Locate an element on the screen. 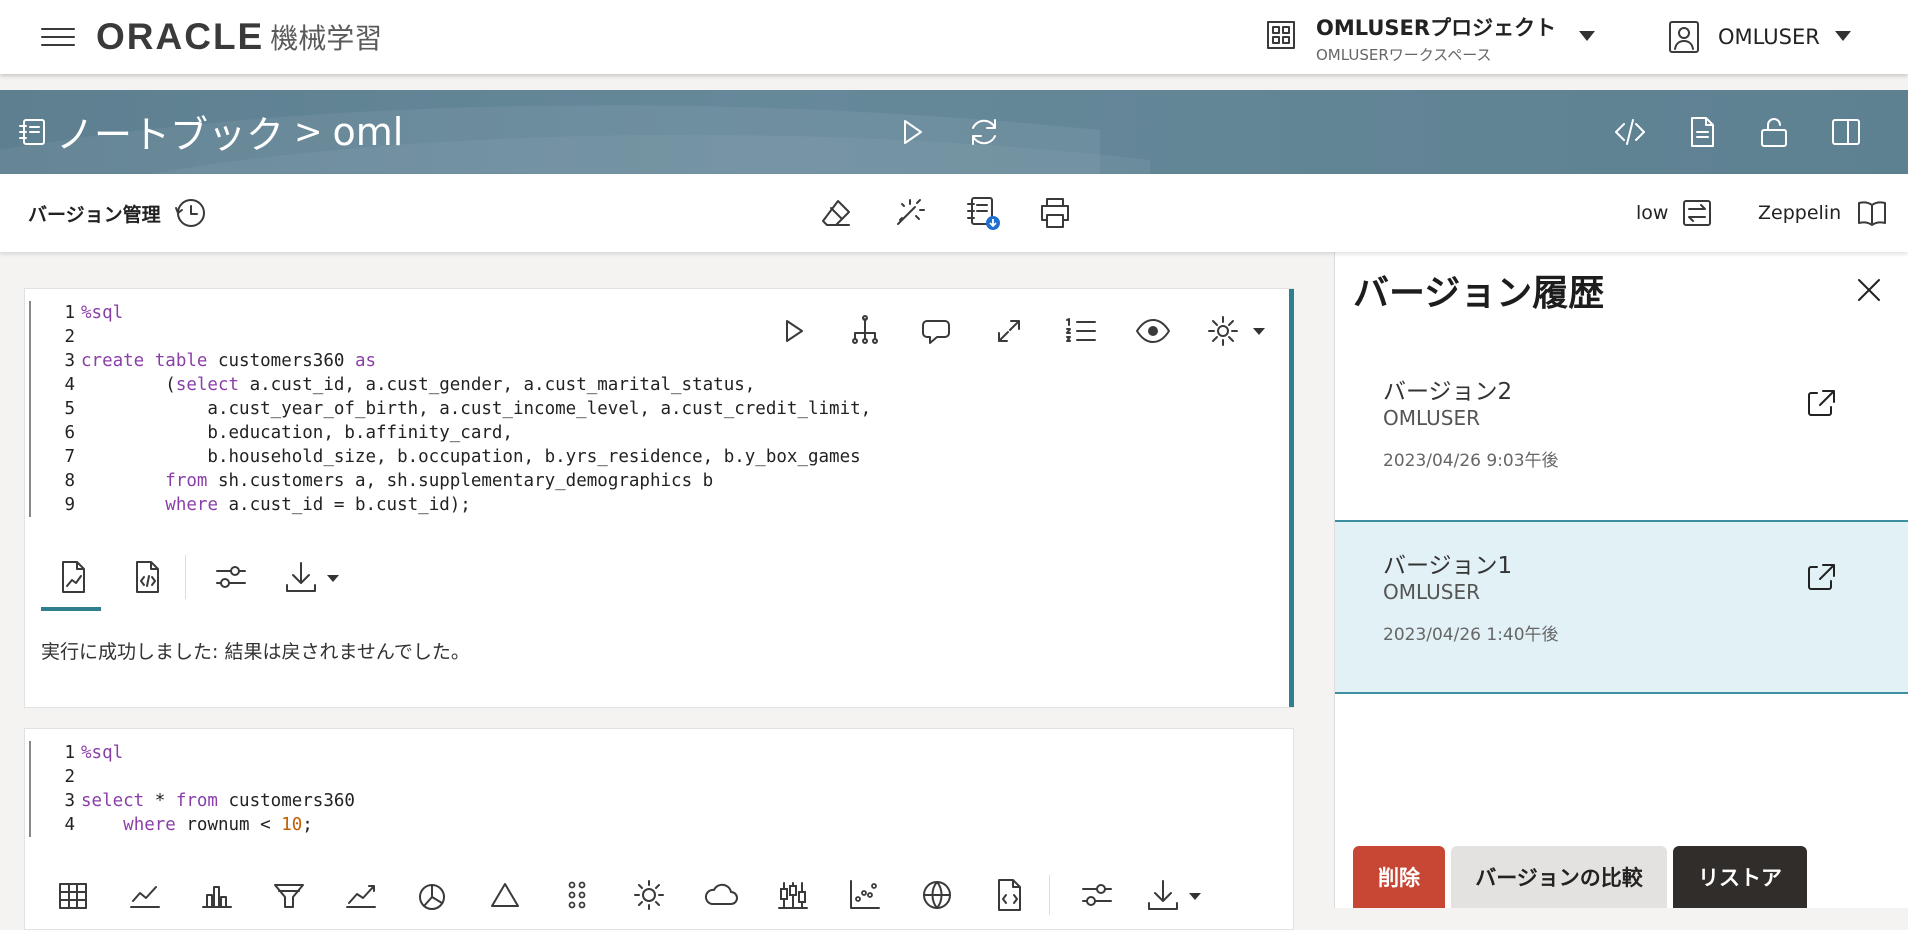  unlock-icon is located at coordinates (1774, 132).